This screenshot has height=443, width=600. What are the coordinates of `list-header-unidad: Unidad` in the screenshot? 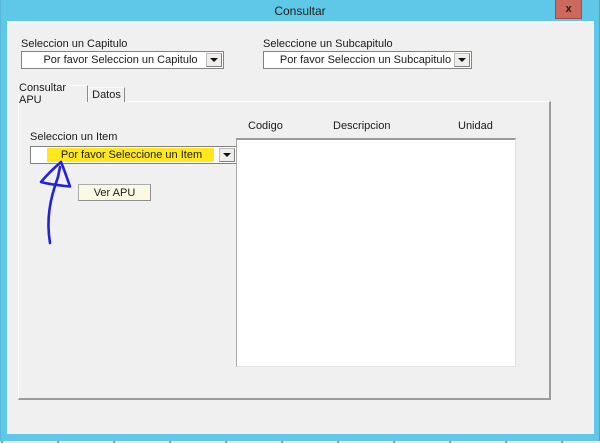 It's located at (475, 126).